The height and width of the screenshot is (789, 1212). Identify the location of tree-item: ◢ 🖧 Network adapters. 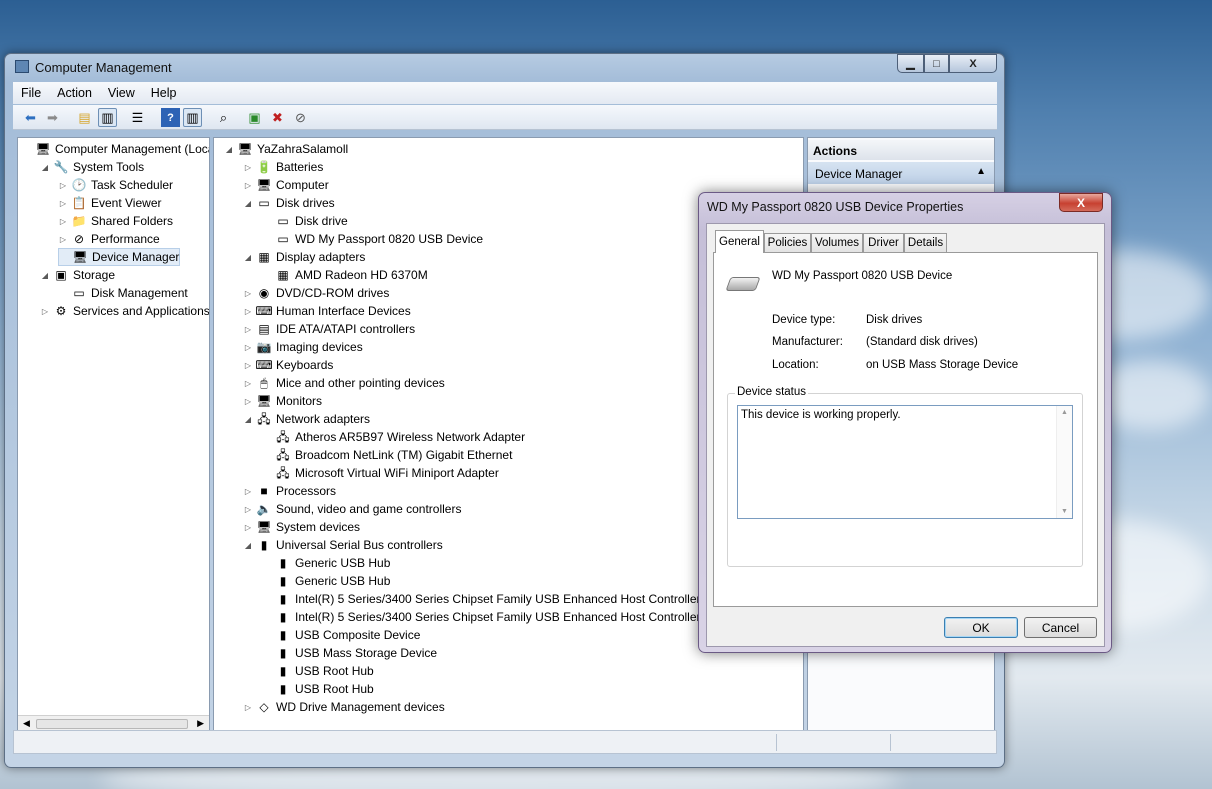
(306, 419).